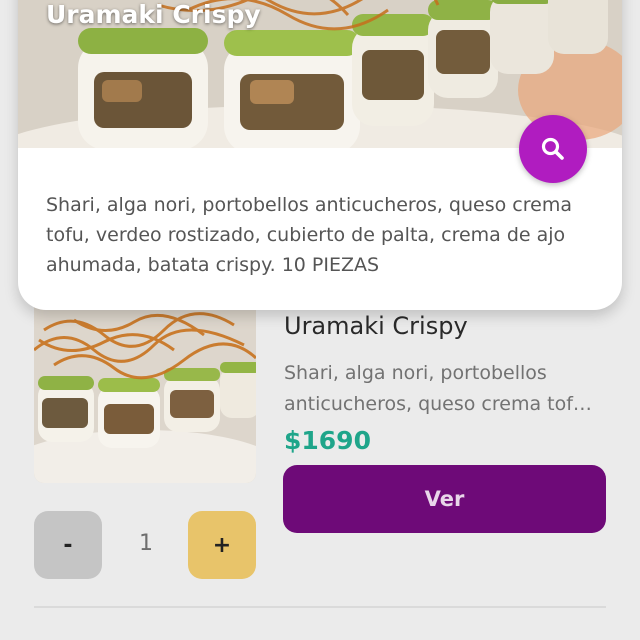 The height and width of the screenshot is (640, 640). I want to click on sushi-photo, so click(145, 386).